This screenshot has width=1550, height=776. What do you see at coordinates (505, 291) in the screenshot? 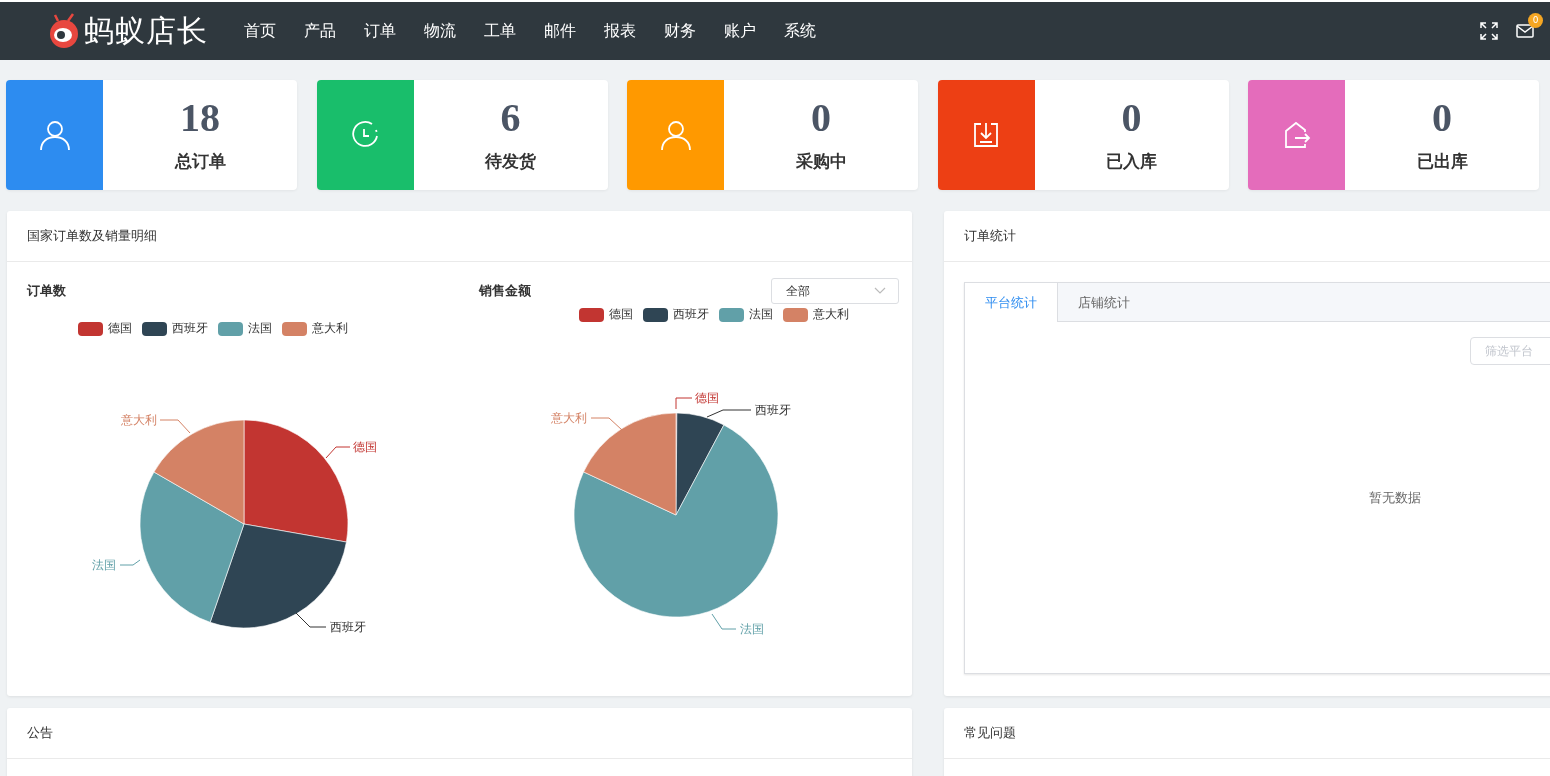
I see `chart-title: 销售金额` at bounding box center [505, 291].